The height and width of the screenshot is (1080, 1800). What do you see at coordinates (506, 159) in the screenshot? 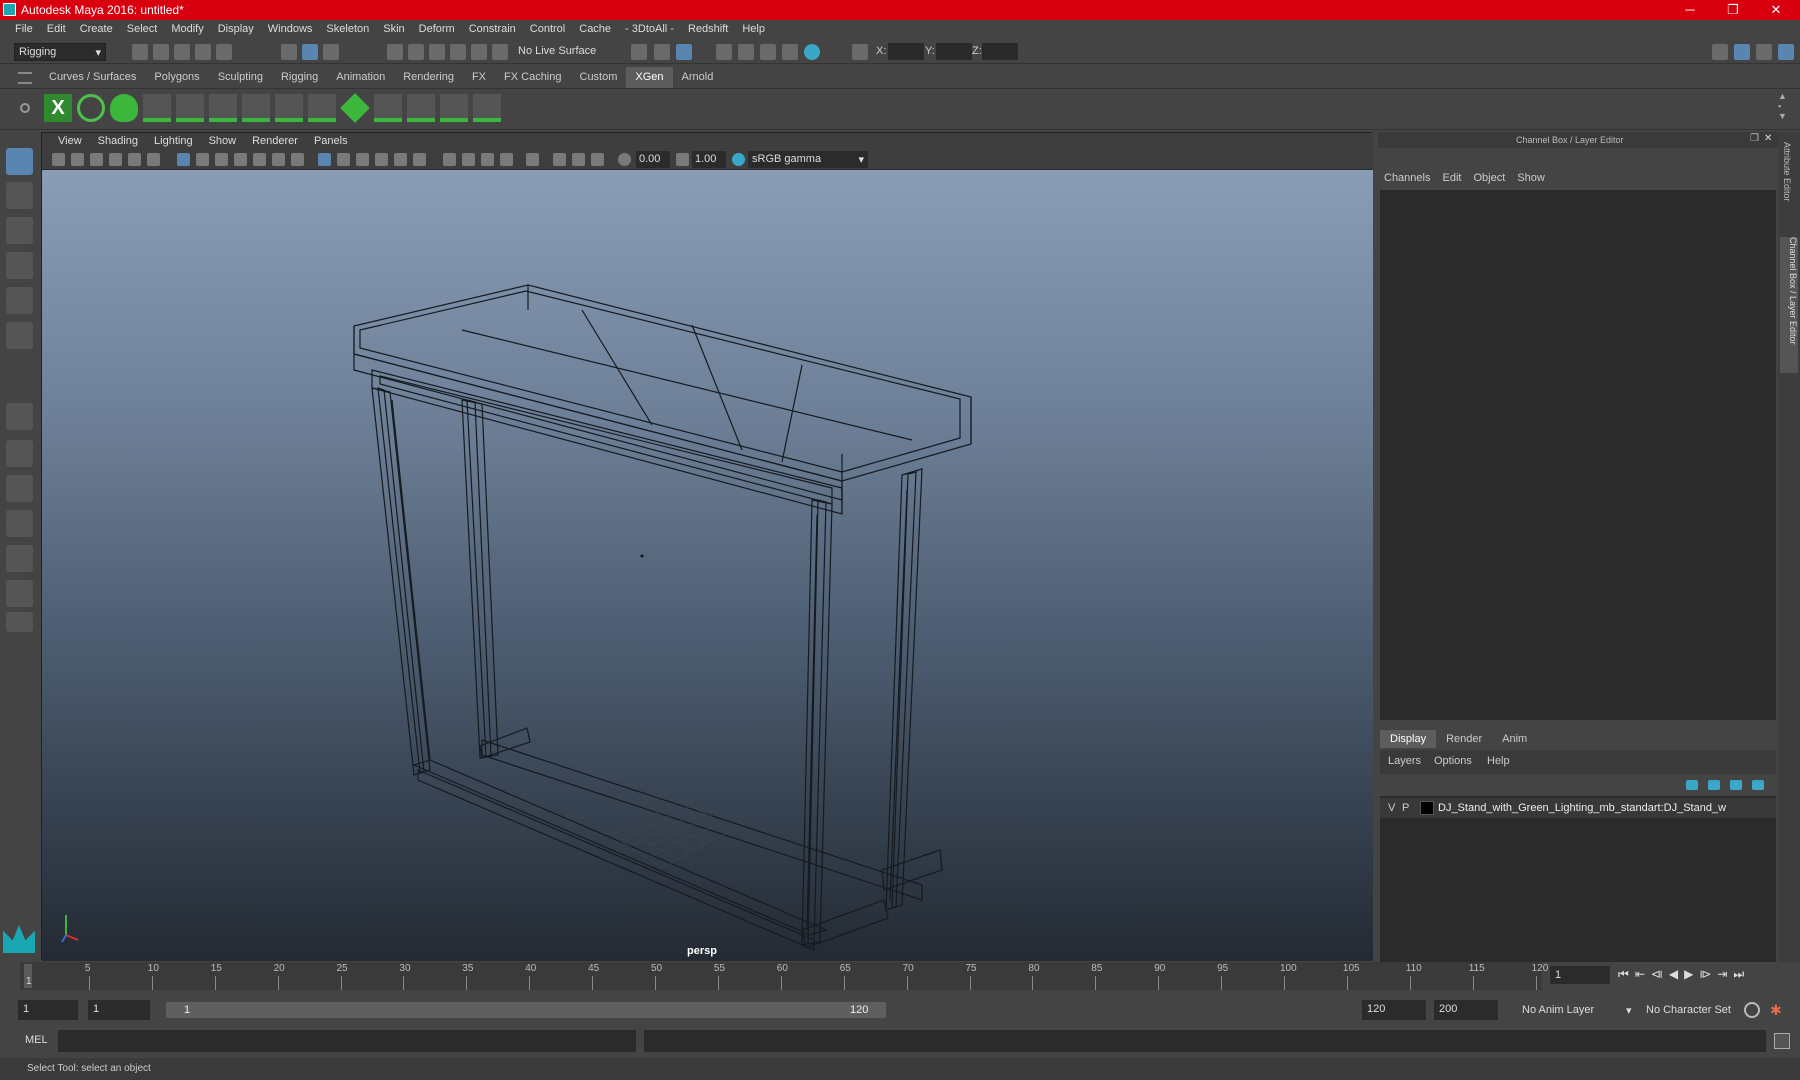
I see `anti-aliasing-icon` at bounding box center [506, 159].